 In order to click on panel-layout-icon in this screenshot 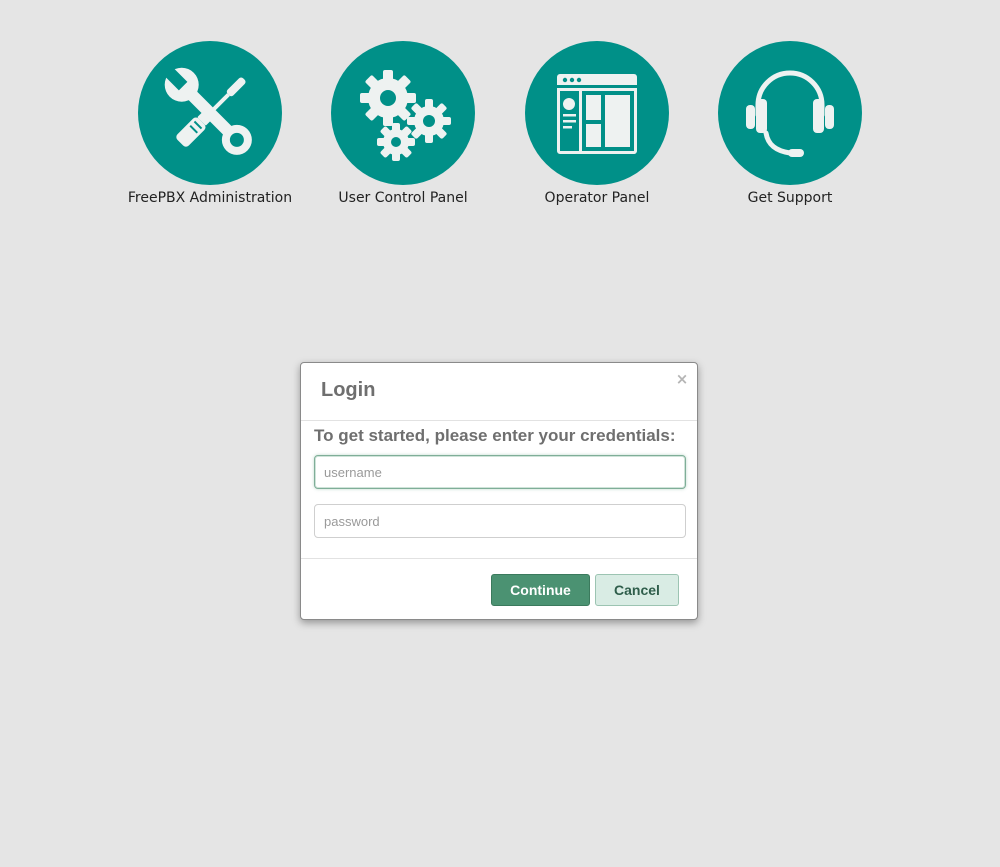, I will do `click(597, 114)`.